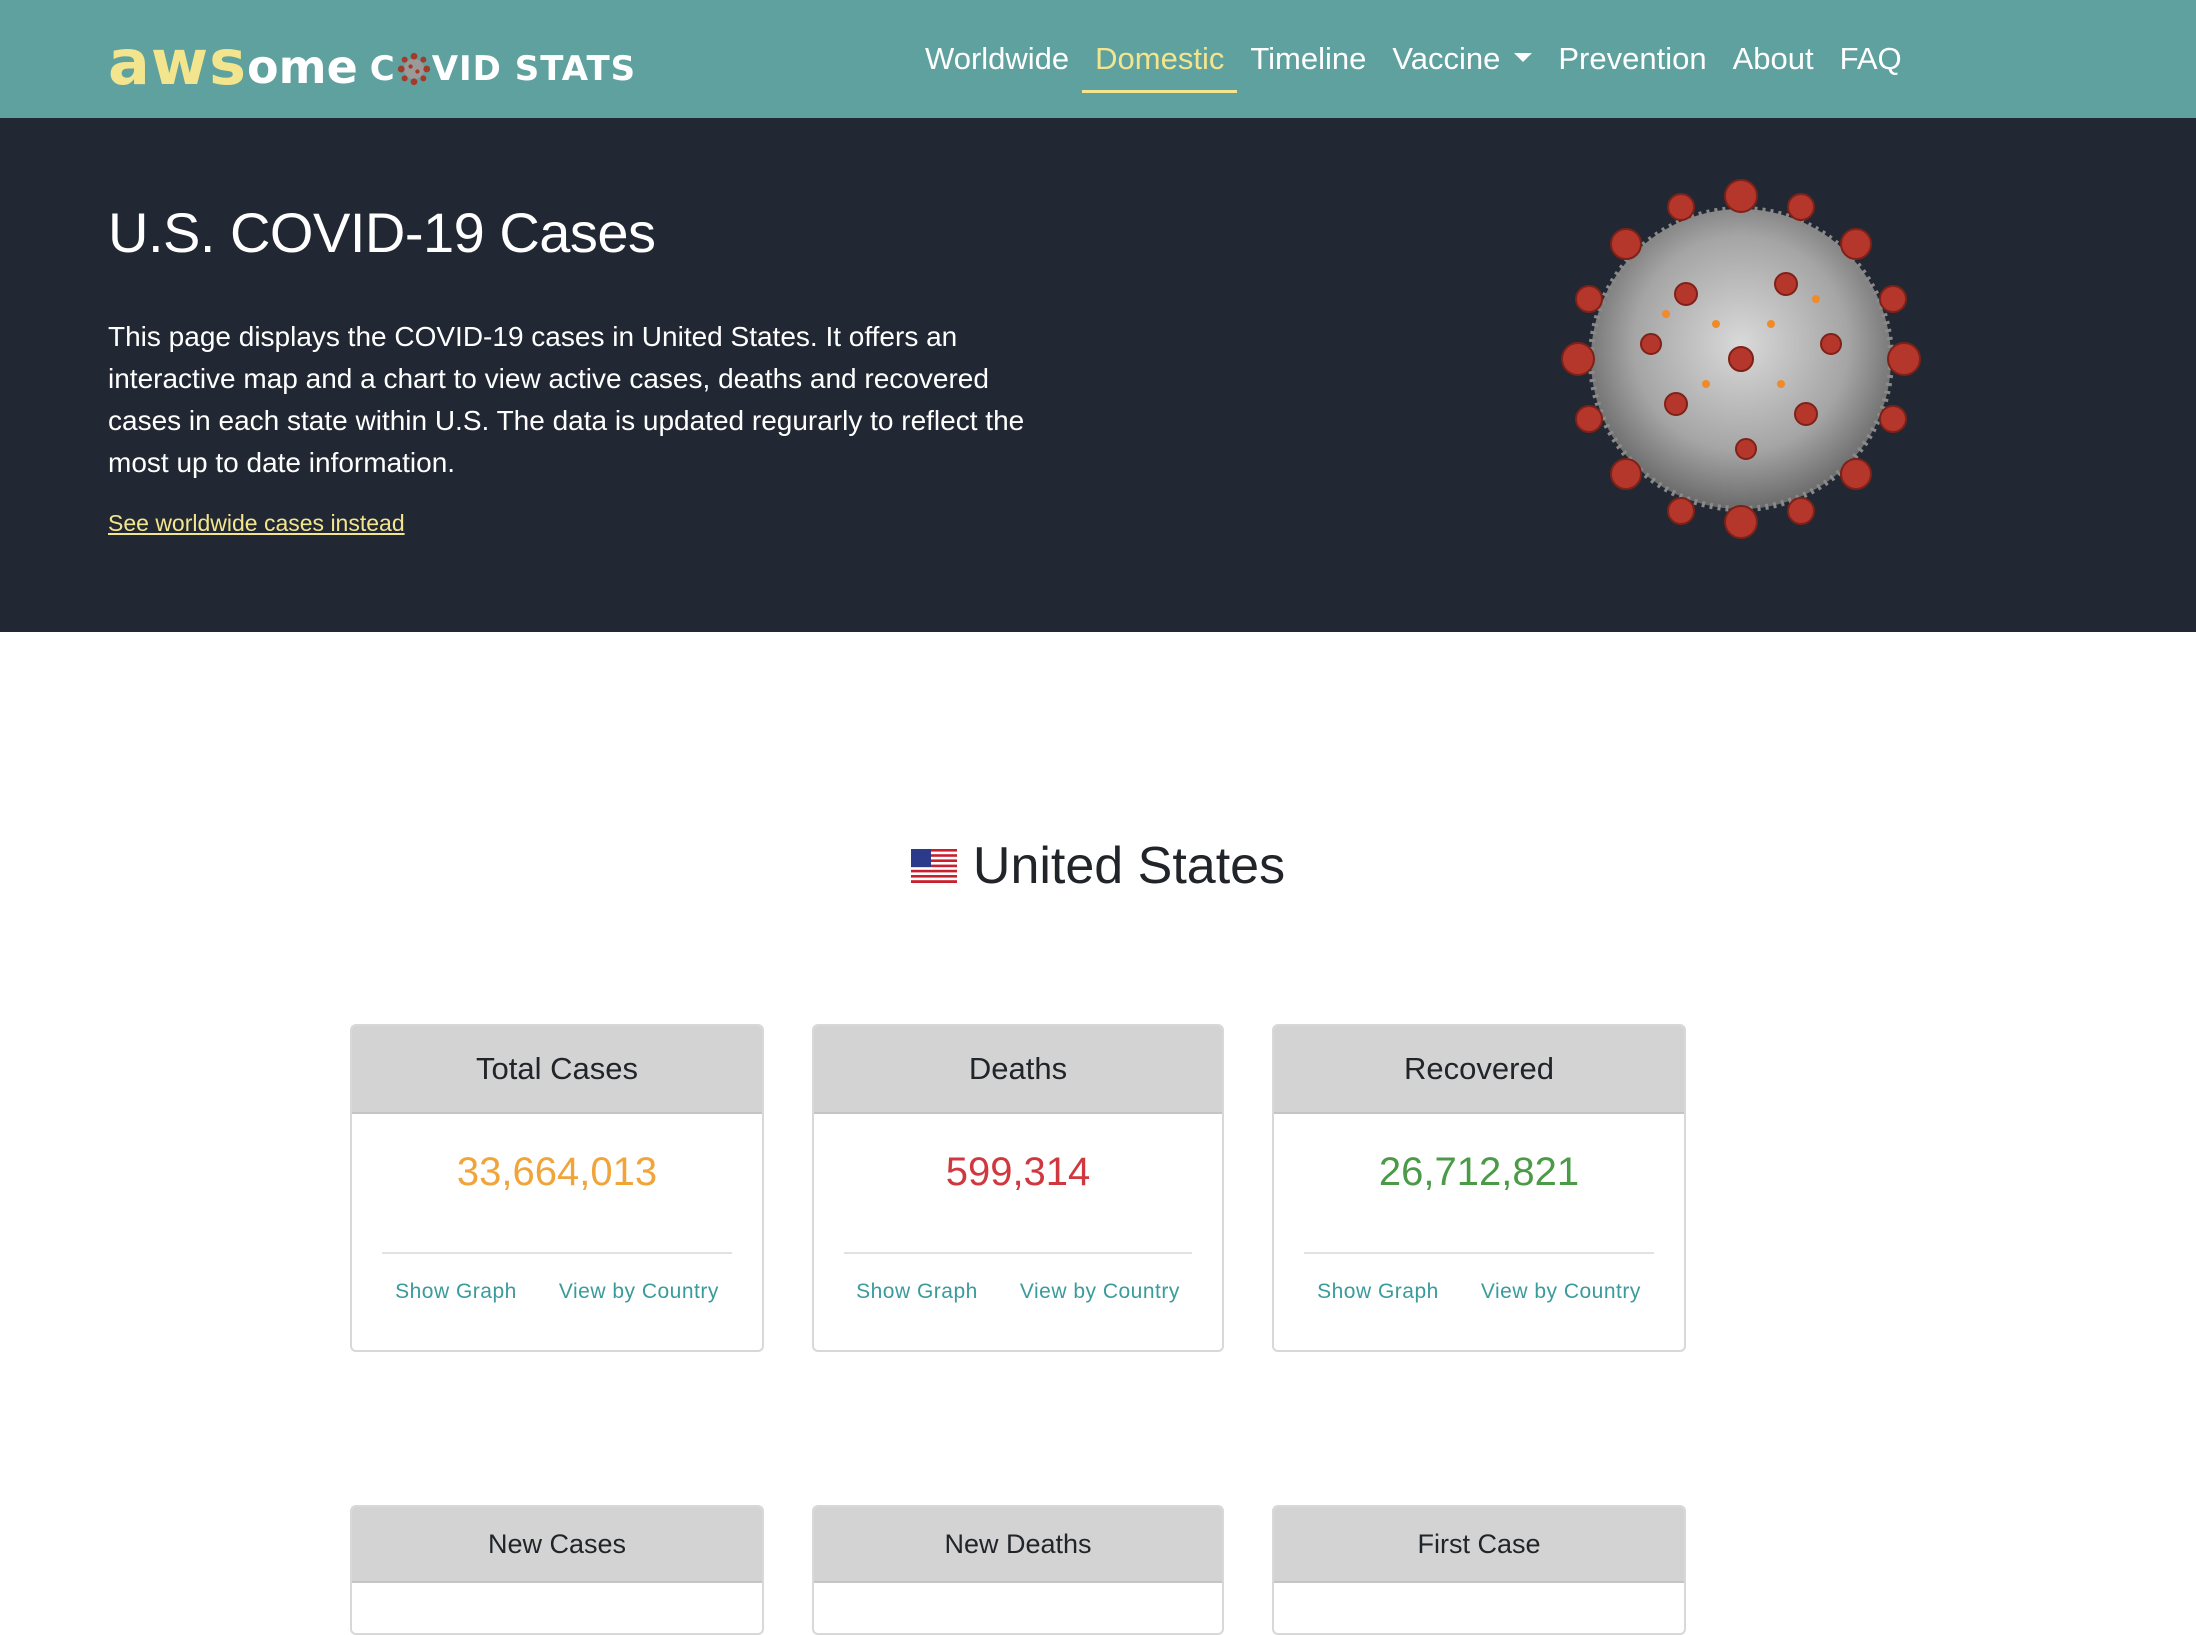 The image size is (2196, 1635). What do you see at coordinates (1446, 58) in the screenshot?
I see `nav-vaccine-label: Vaccine` at bounding box center [1446, 58].